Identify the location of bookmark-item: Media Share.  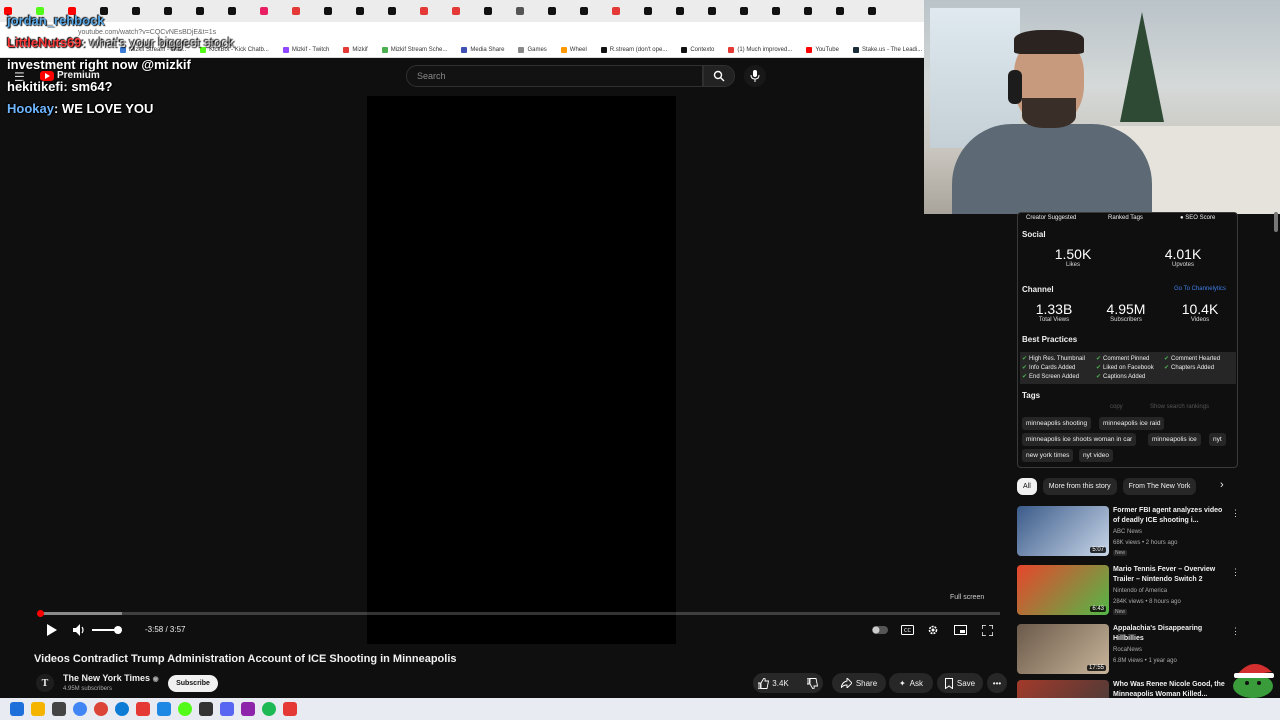
(482, 49).